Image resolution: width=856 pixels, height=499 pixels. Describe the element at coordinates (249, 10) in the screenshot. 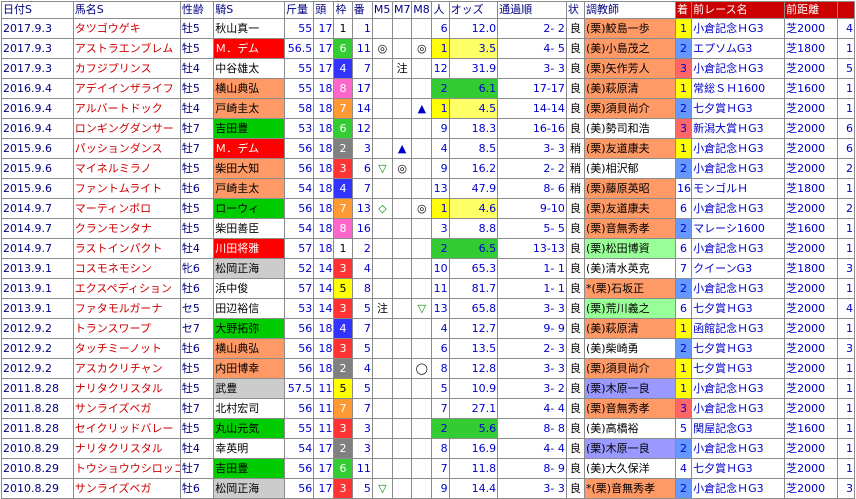

I see `header-jockey: 騎S` at that location.